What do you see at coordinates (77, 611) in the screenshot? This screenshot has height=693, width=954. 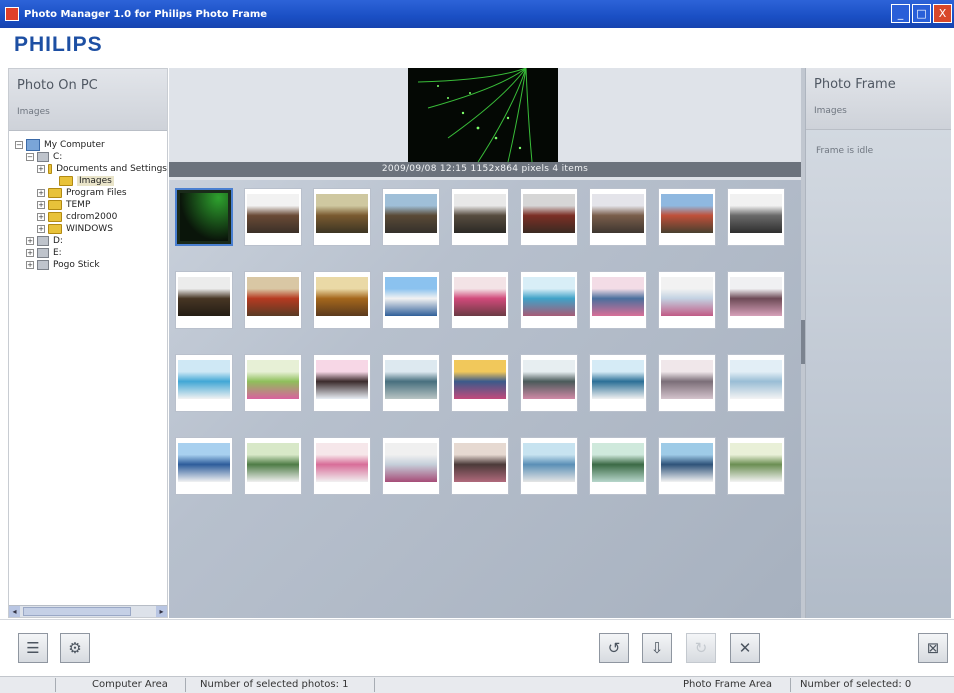 I see `scroll-thumb` at bounding box center [77, 611].